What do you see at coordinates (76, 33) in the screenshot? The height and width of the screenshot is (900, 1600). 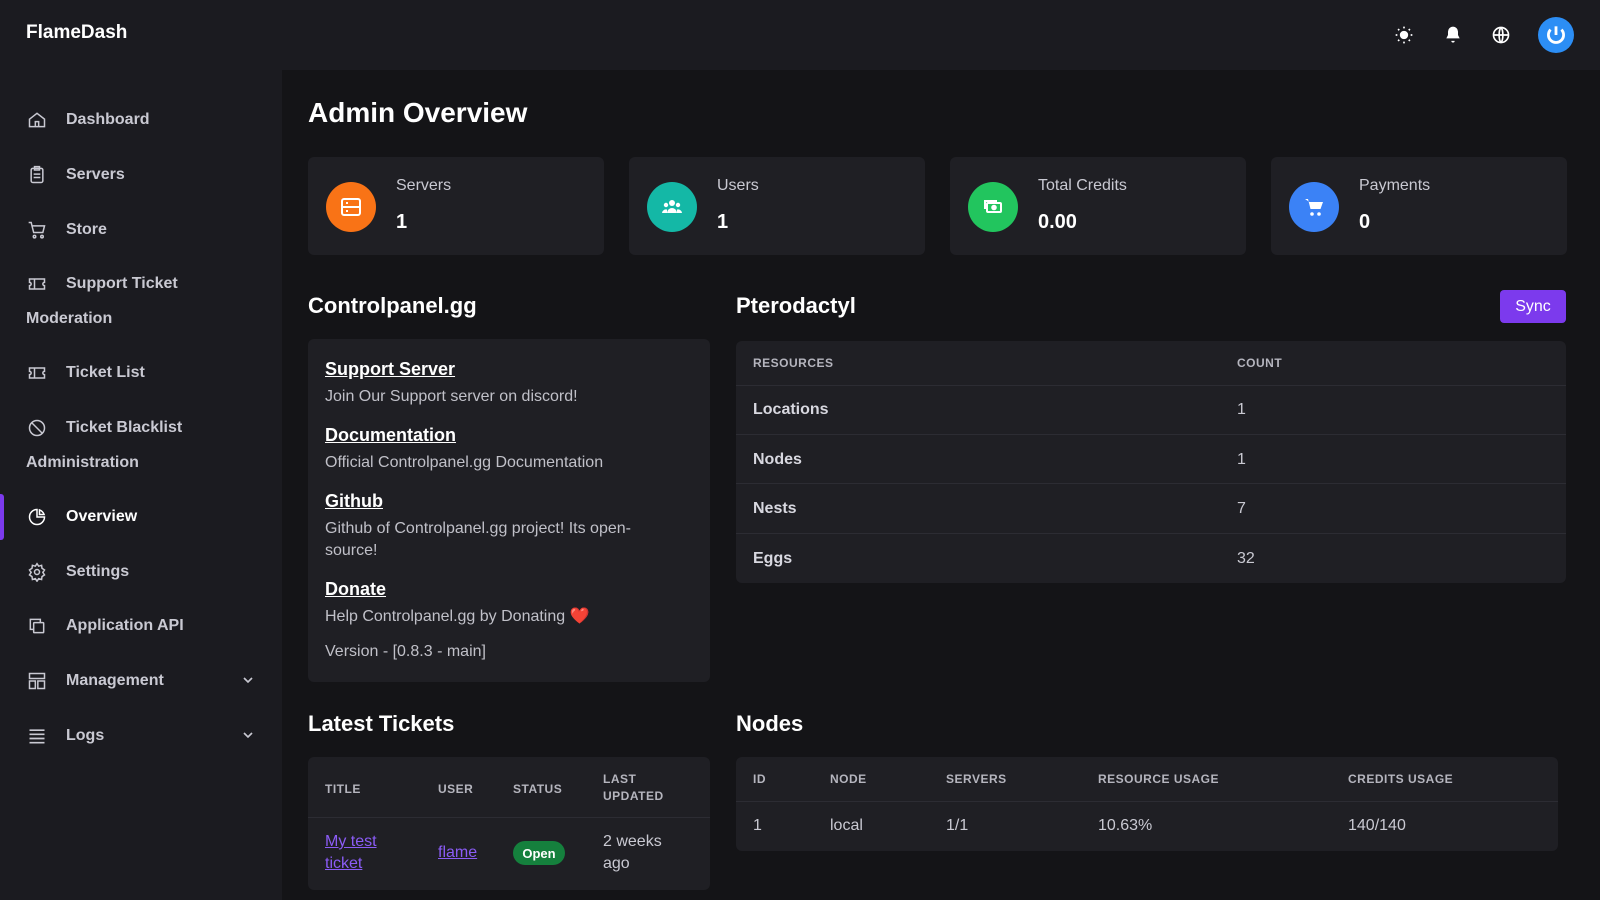 I see `brand-logo: FlameDash` at bounding box center [76, 33].